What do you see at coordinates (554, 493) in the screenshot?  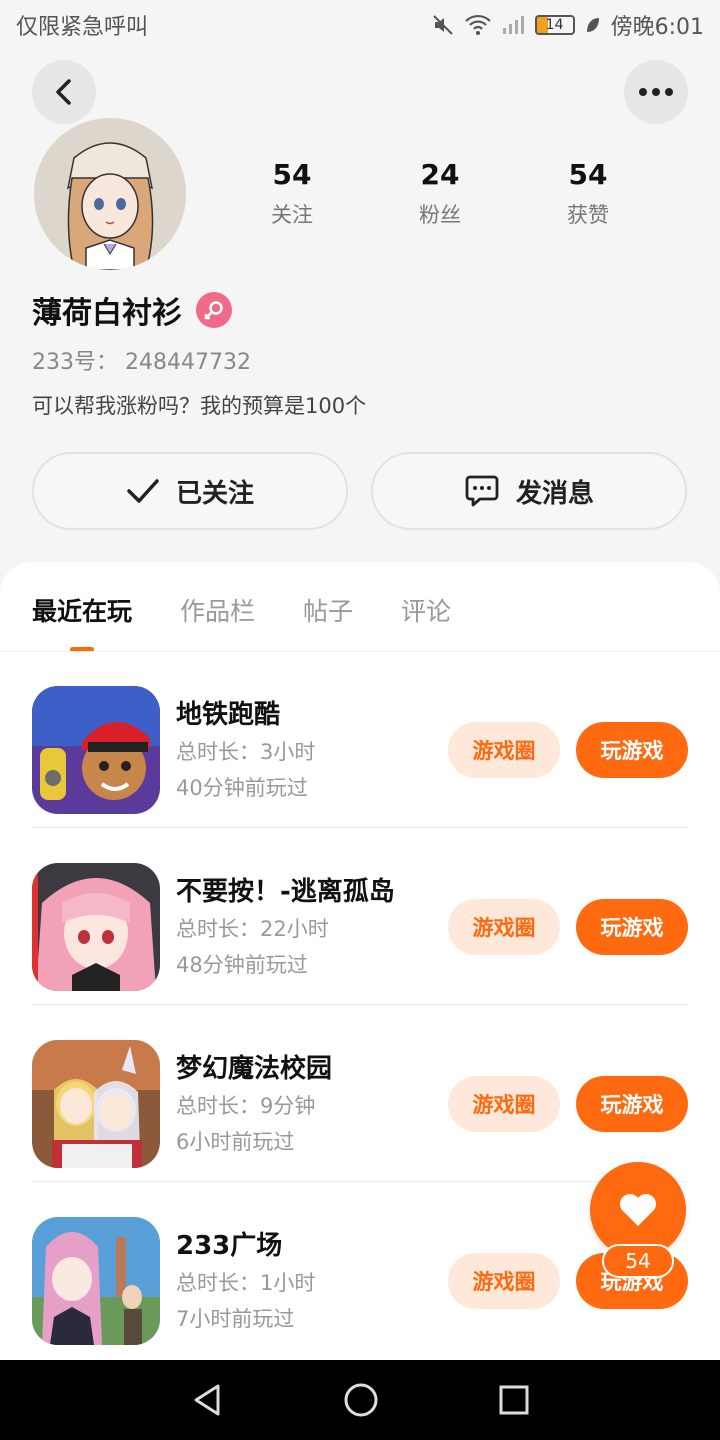 I see `send-message-label: 发消息` at bounding box center [554, 493].